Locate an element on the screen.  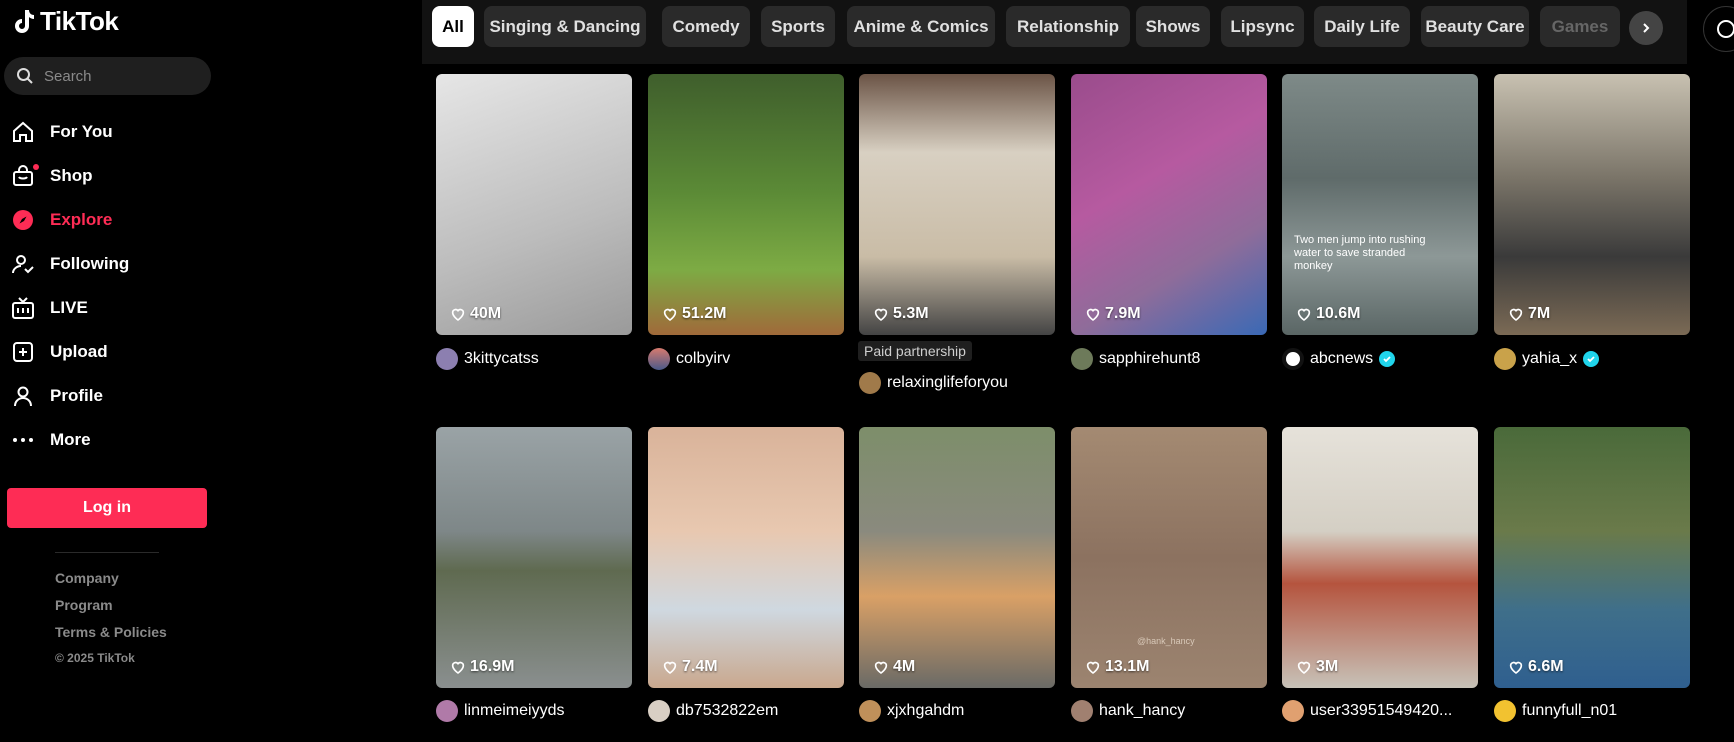
category-beauty-care: Beauty Care is located at coordinates (1475, 26).